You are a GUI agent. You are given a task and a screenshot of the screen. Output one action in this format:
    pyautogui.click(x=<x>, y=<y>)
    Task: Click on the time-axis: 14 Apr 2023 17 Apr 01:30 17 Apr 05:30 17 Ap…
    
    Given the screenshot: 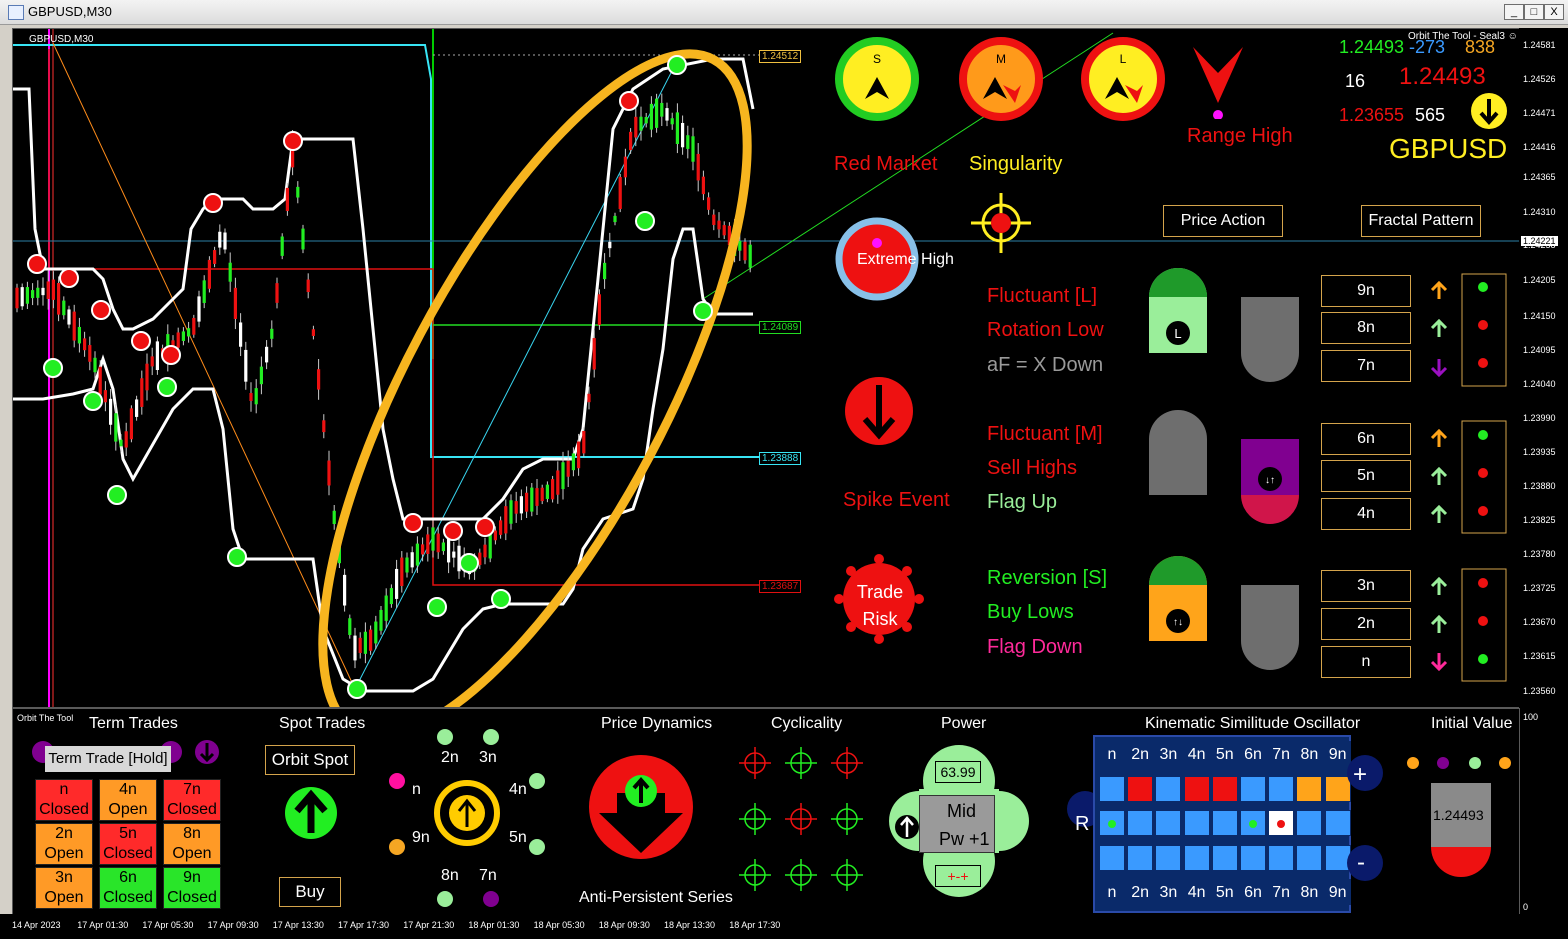 What is the action you would take?
    pyautogui.click(x=784, y=926)
    